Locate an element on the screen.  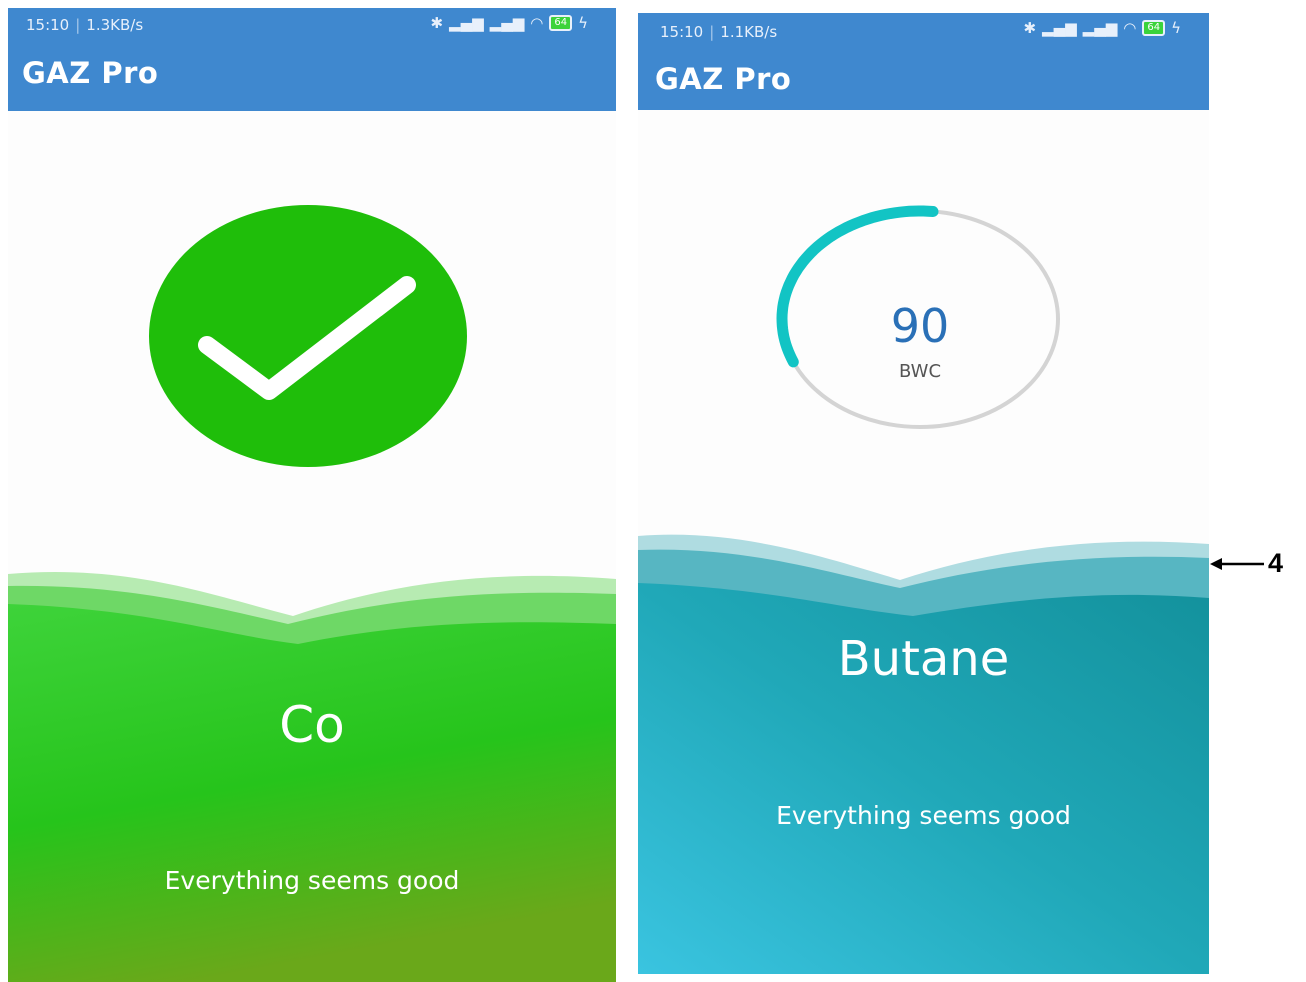
app-bar: 15:10 | 1.3KB/s ✱ ▂▄▆ ▂▄▆ ◠ 64 ϟ GAZ Pro is located at coordinates (312, 59).